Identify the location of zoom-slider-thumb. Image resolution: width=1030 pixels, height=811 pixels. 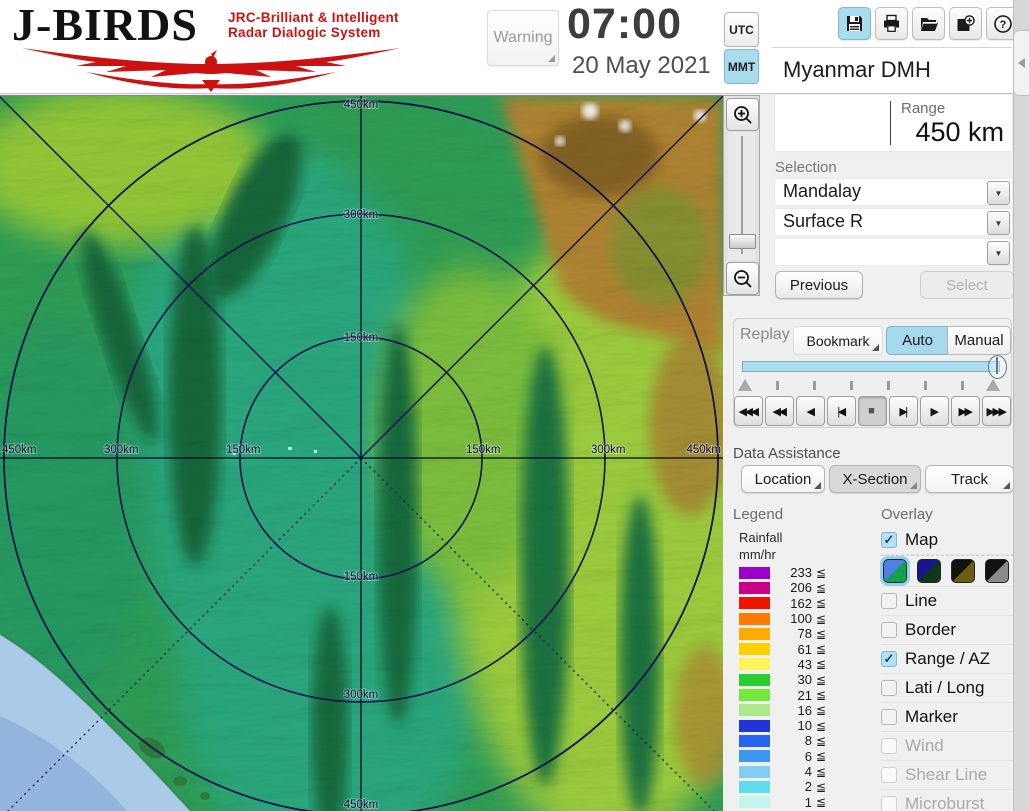
(742, 241).